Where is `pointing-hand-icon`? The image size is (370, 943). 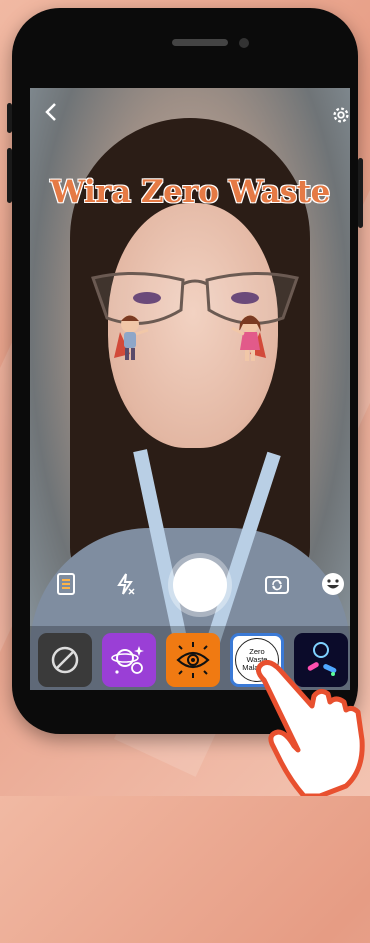
pointing-hand-icon is located at coordinates (310, 728).